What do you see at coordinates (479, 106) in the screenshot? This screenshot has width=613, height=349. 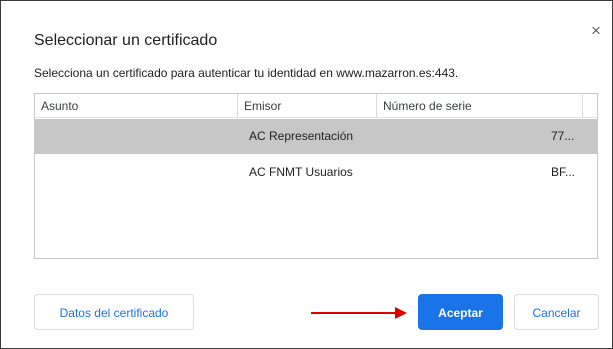 I see `column-header-serial: Número de serie` at bounding box center [479, 106].